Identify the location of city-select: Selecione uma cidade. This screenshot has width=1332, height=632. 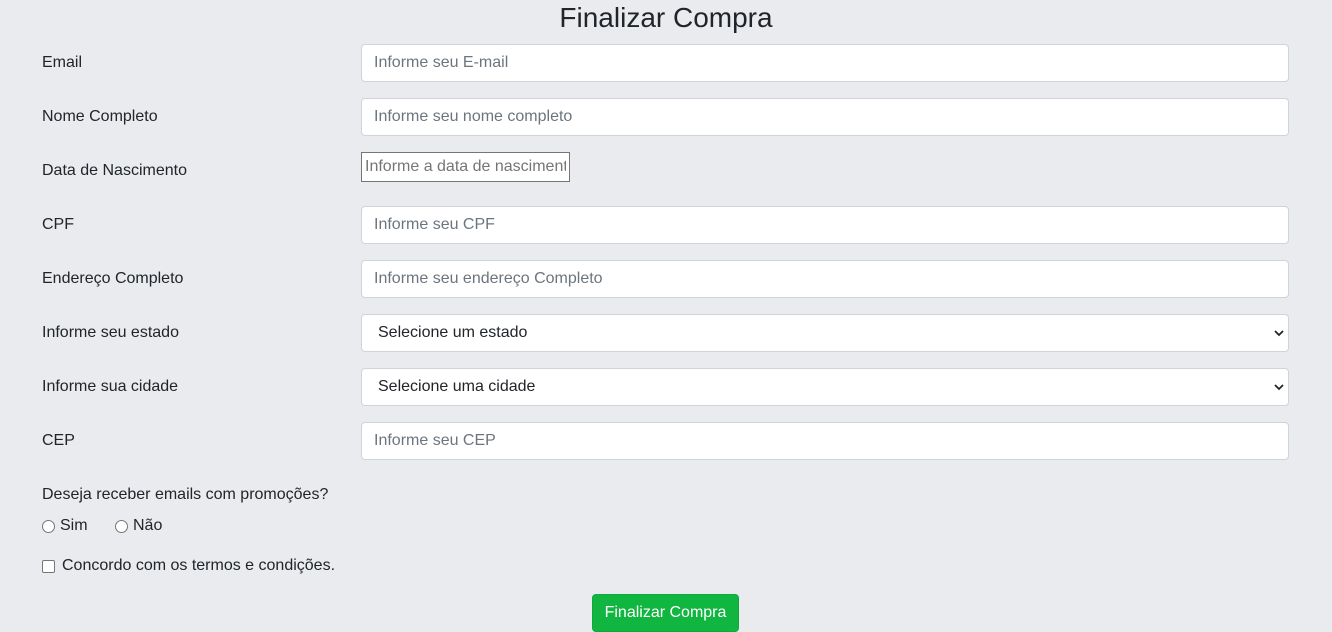
(825, 387).